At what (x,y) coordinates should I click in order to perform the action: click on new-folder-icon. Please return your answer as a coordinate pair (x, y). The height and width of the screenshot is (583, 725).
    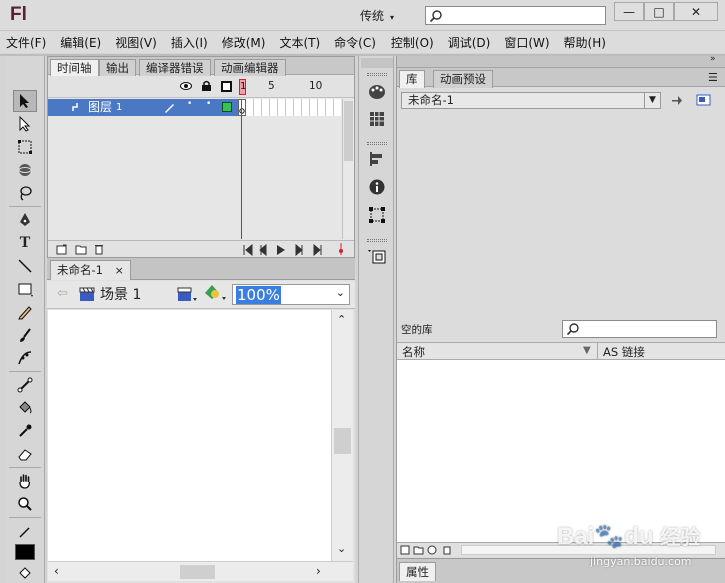
    Looking at the image, I should click on (81, 249).